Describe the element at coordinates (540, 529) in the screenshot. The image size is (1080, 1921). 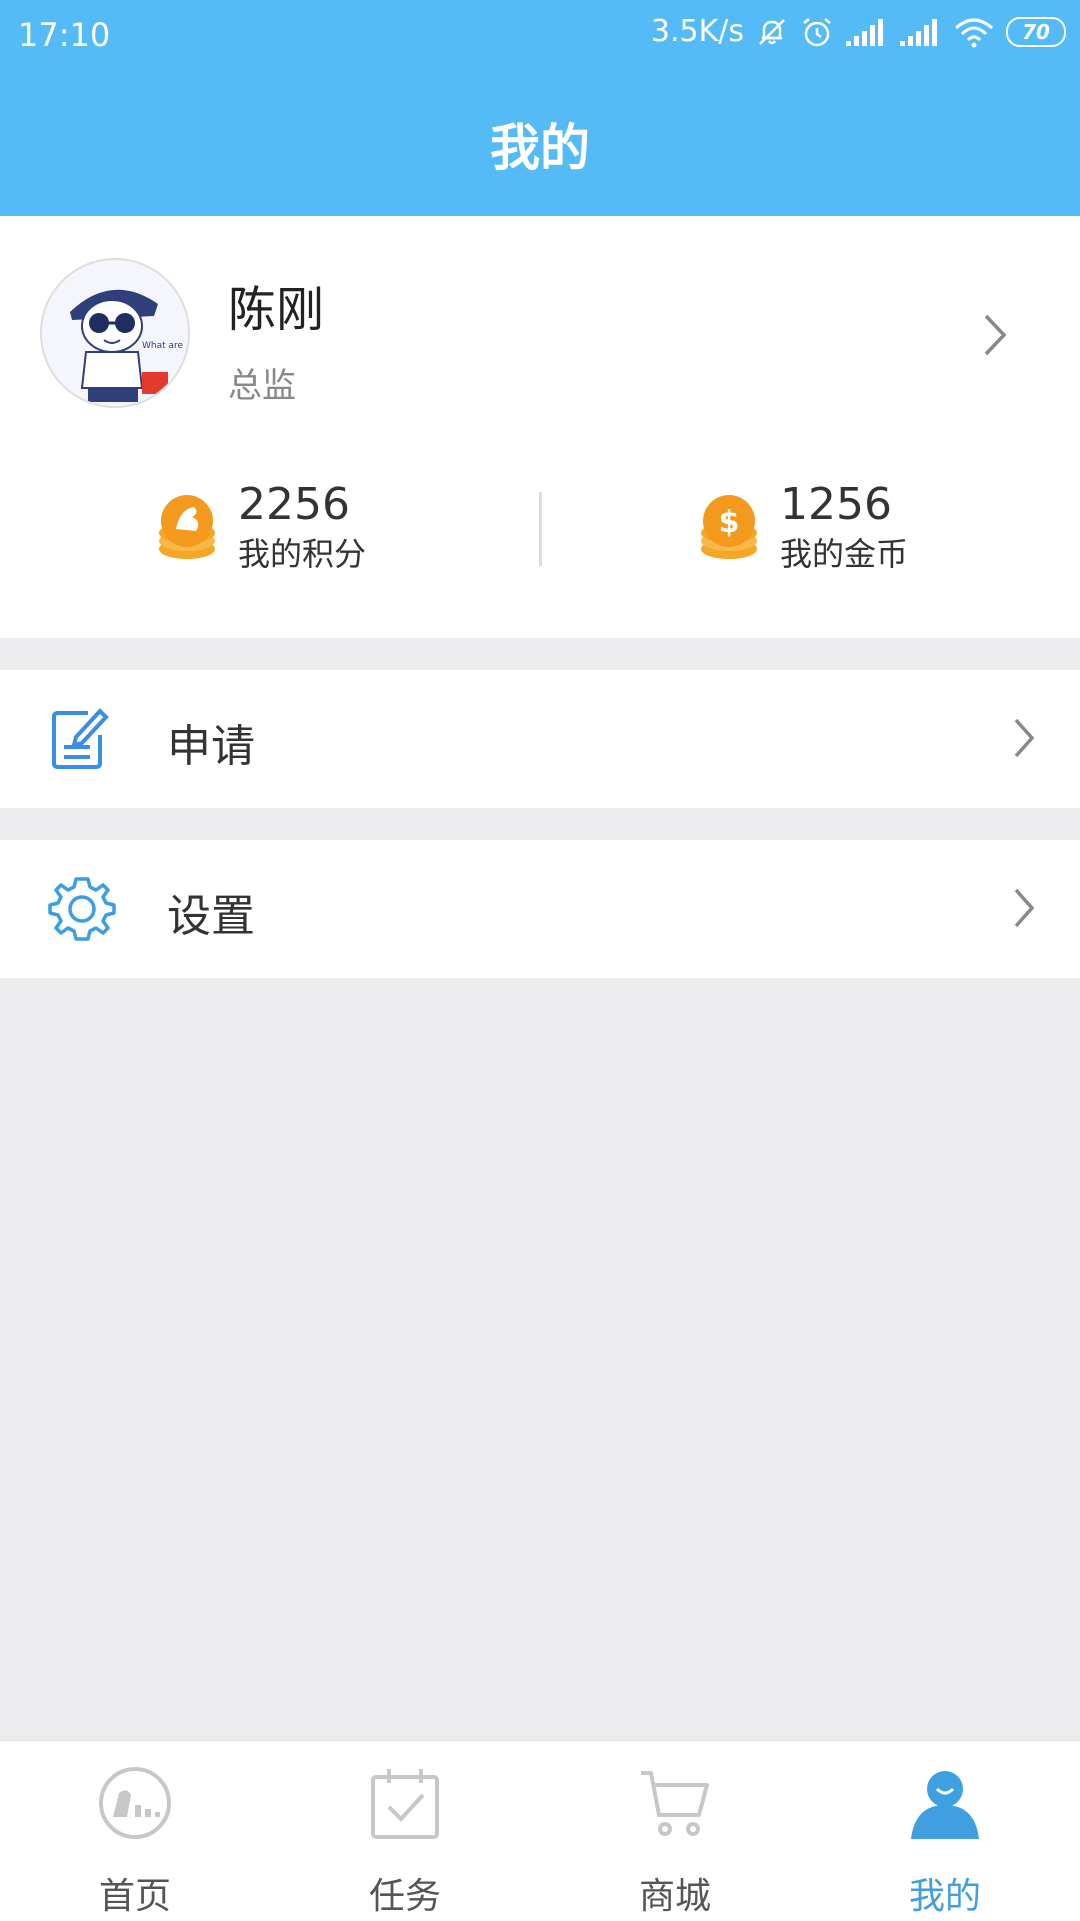
I see `stat-divider` at that location.